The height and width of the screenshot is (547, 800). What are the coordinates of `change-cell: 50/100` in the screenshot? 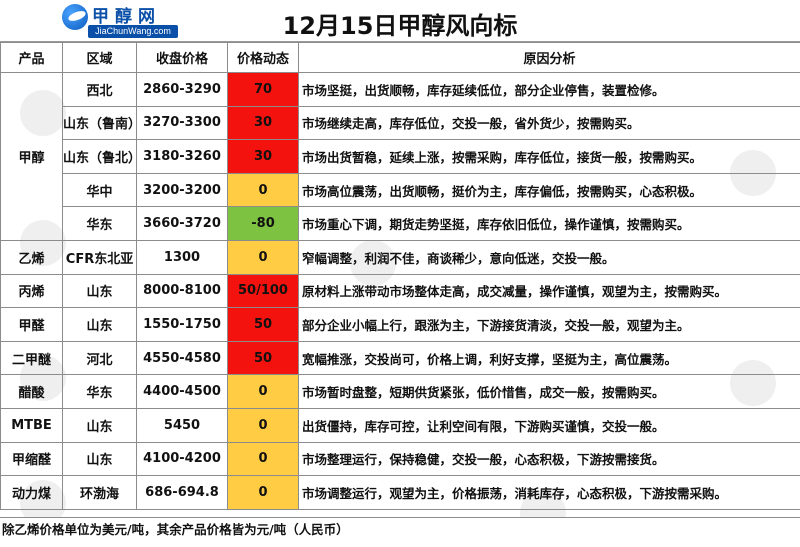 It's located at (263, 291).